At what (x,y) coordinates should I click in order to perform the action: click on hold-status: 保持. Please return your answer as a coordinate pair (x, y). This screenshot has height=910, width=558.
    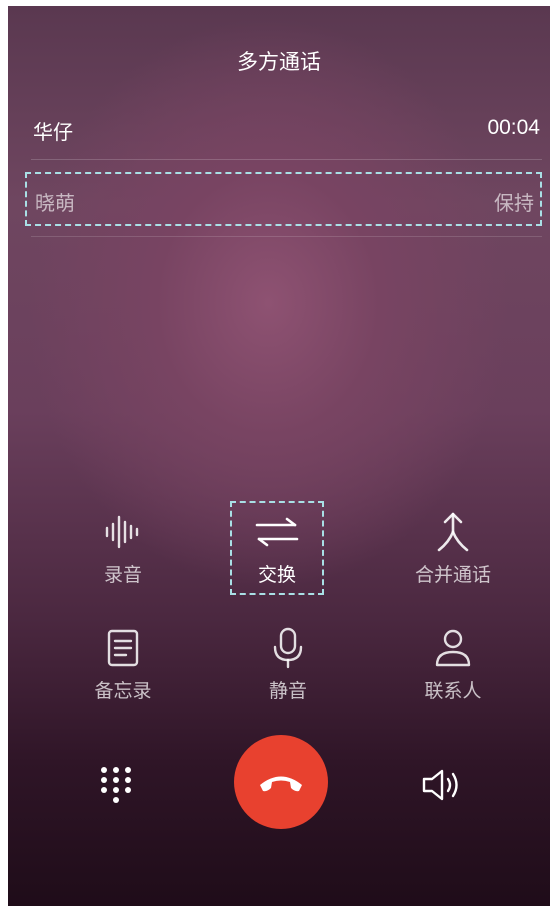
    Looking at the image, I should click on (514, 203).